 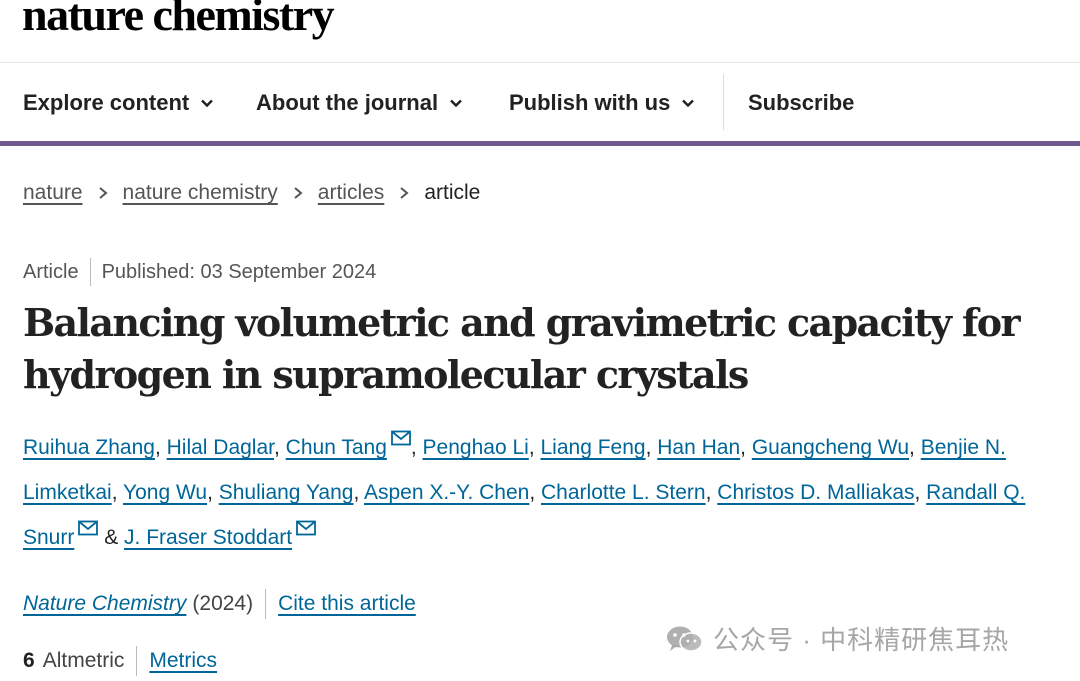 What do you see at coordinates (89, 447) in the screenshot?
I see `author-link: Ruihua Zhang` at bounding box center [89, 447].